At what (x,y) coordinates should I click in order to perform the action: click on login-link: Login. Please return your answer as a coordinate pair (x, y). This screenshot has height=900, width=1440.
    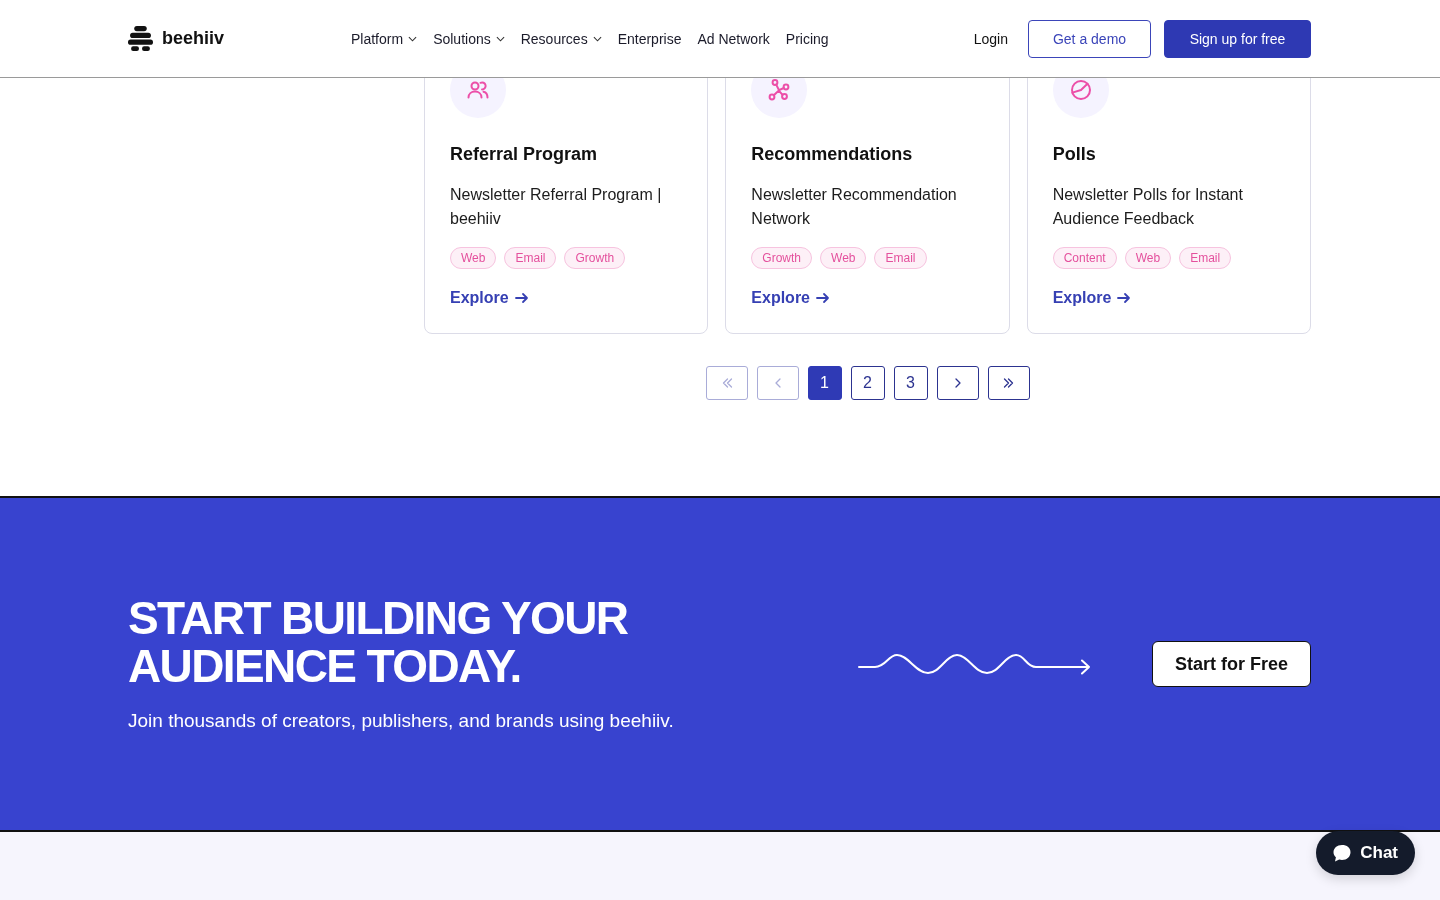
    Looking at the image, I should click on (990, 38).